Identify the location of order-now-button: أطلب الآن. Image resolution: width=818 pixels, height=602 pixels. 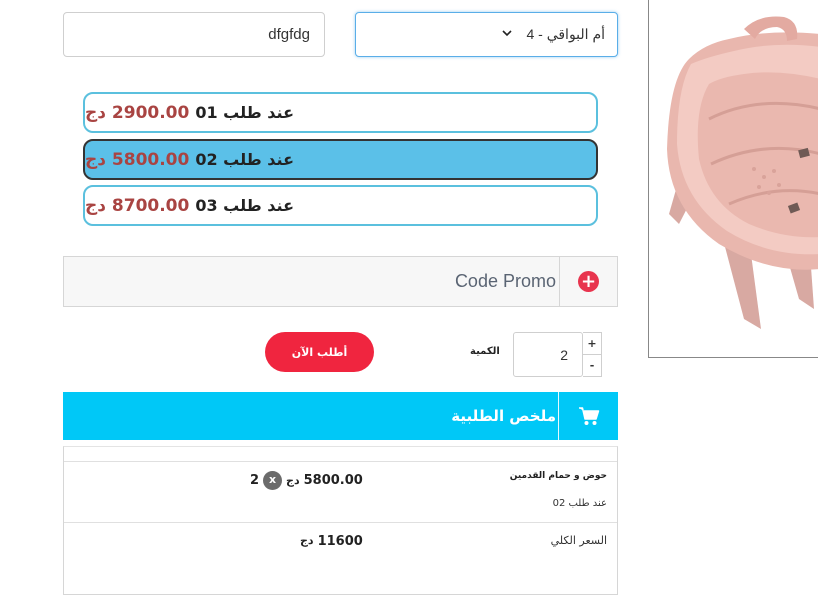
(319, 352).